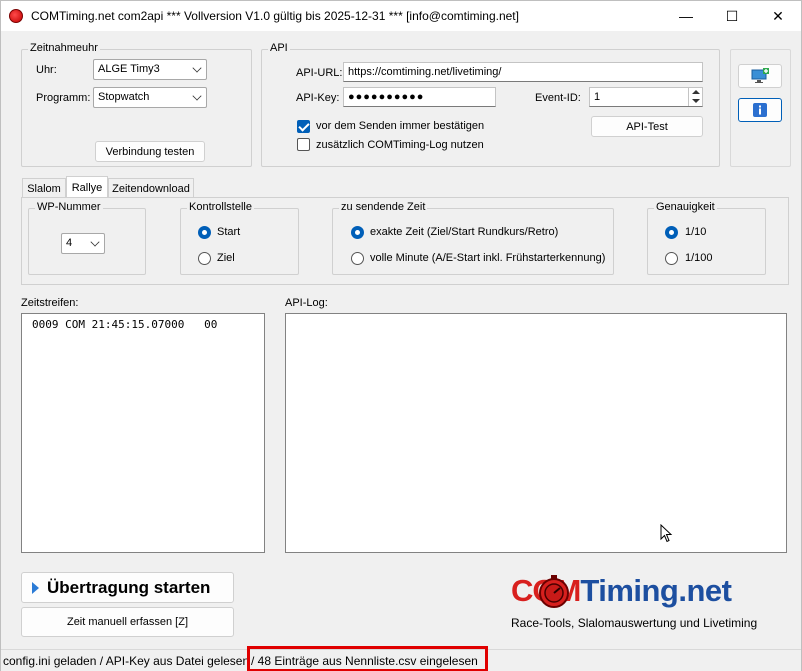  I want to click on logo-timing: Timing.net, so click(656, 590).